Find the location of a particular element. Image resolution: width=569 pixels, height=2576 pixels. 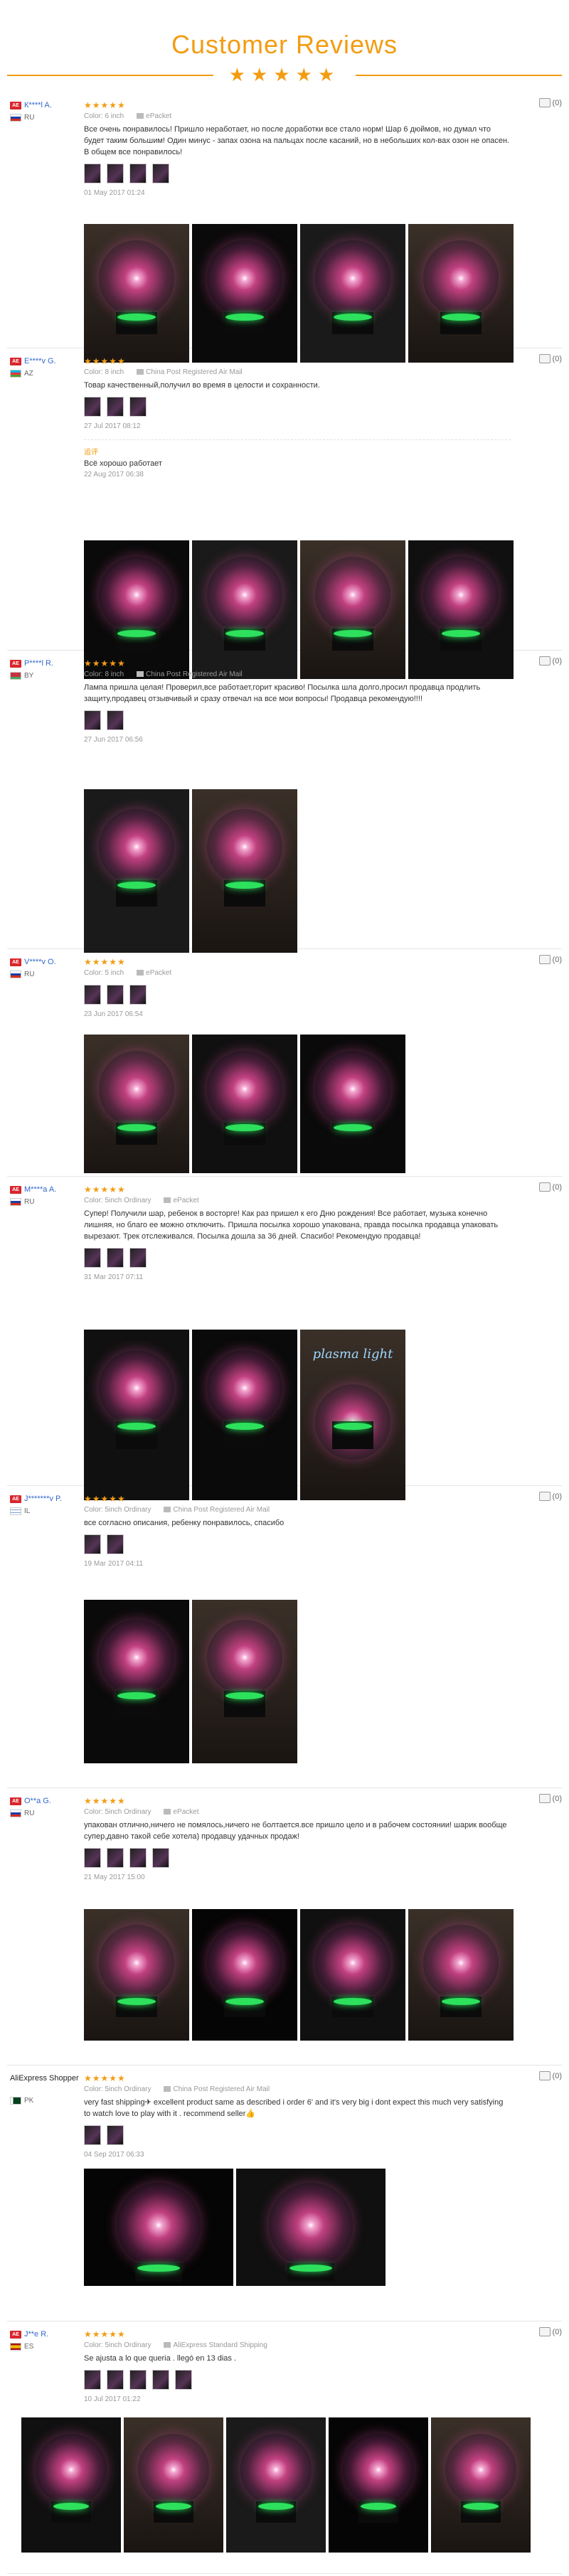

header-stars: ★★★★★ is located at coordinates (284, 74).